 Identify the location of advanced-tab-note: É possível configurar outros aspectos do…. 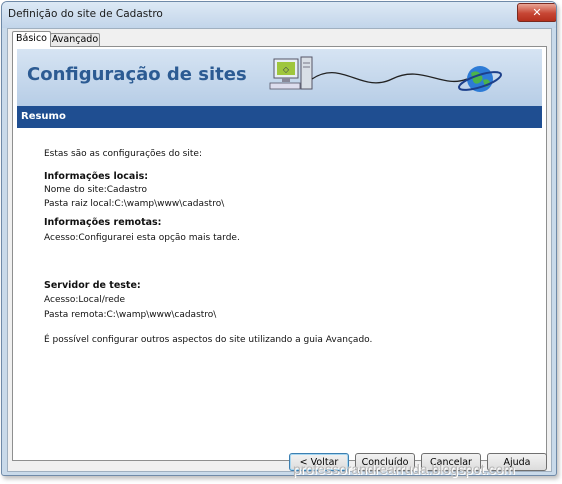
(208, 340).